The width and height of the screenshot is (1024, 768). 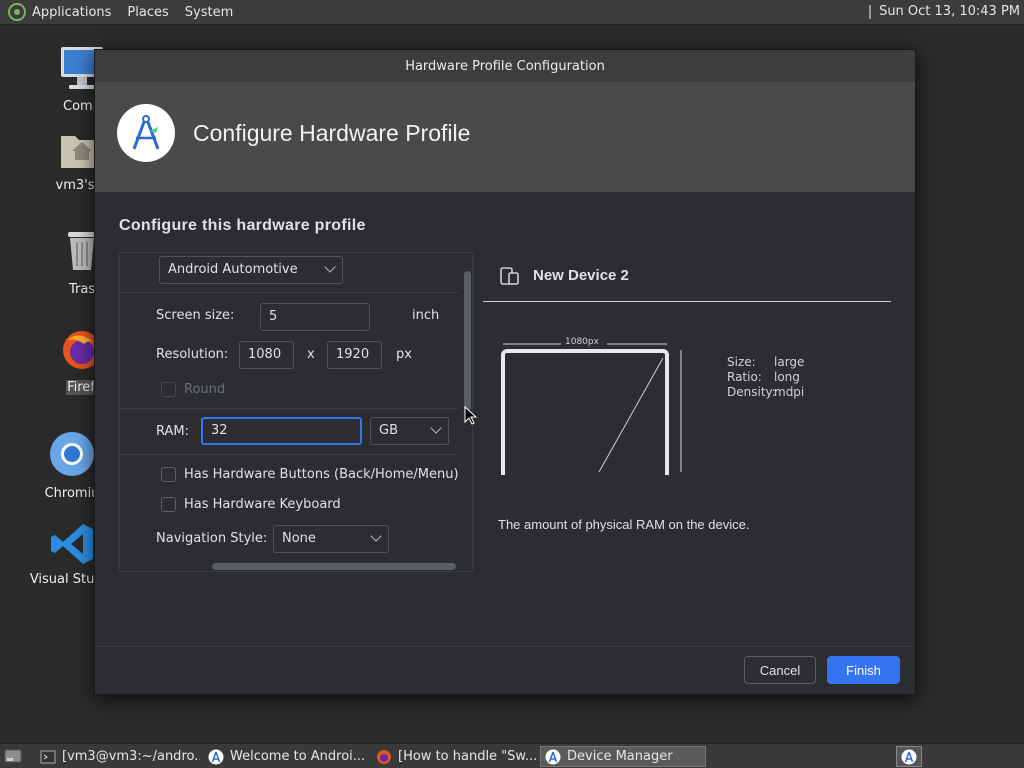 I want to click on show-desktop-icon, so click(x=13, y=756).